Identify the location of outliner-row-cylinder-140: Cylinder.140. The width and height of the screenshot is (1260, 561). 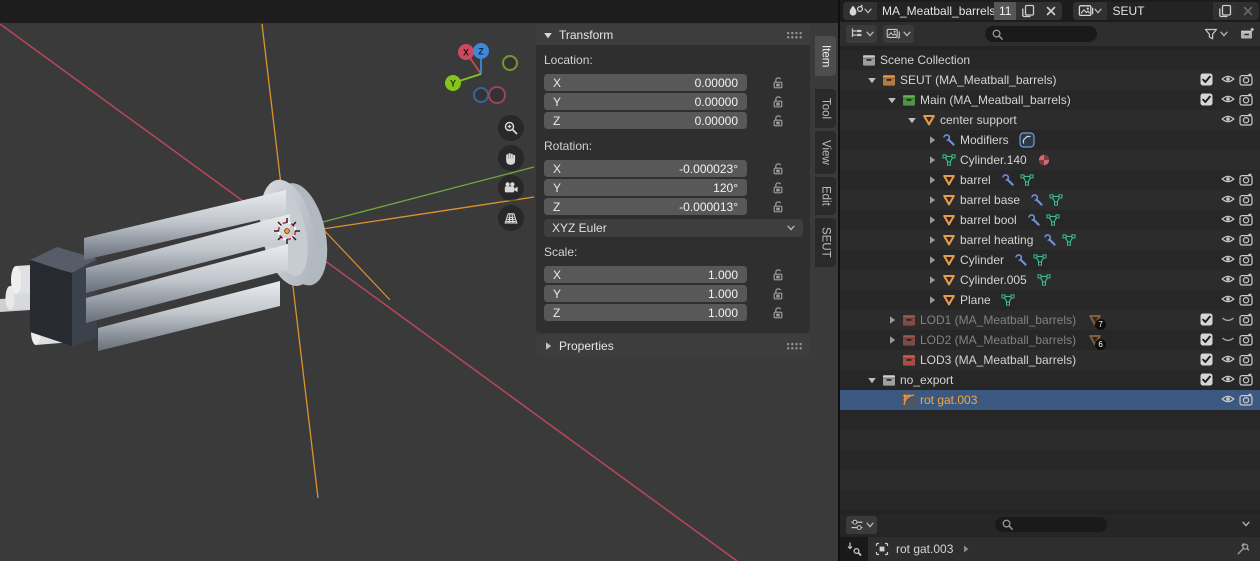
(1050, 160).